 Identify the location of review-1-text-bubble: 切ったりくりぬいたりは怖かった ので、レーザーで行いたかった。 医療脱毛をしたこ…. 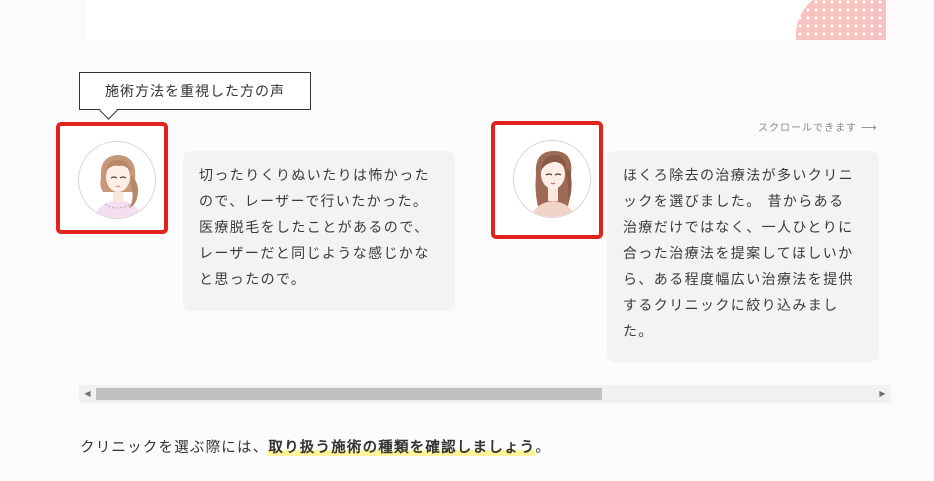
(319, 231).